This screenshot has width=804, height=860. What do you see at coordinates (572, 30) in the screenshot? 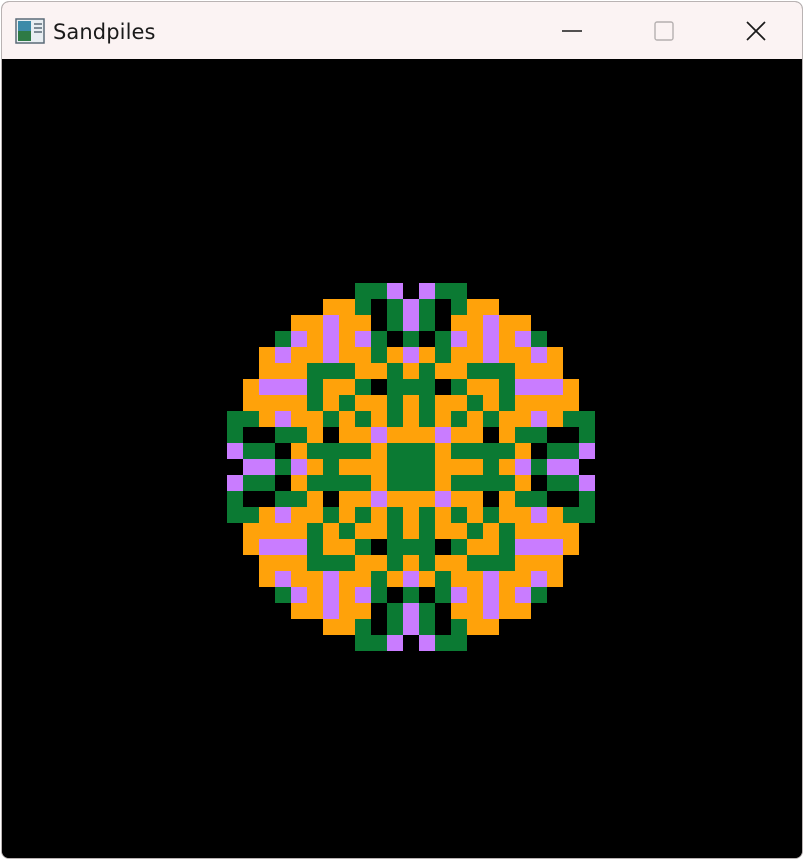
I see `minimize-button` at bounding box center [572, 30].